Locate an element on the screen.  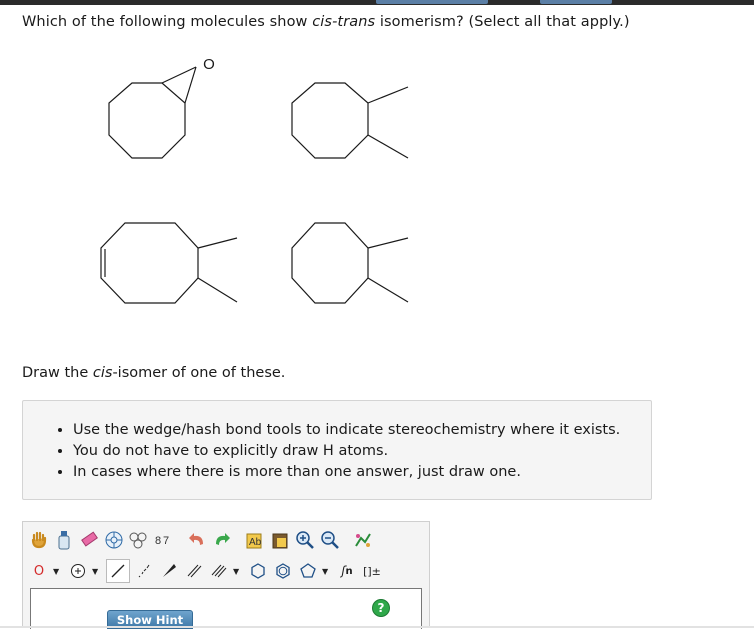
atom-dropdown-arrow-icon: ▼ is located at coordinates (57, 571).